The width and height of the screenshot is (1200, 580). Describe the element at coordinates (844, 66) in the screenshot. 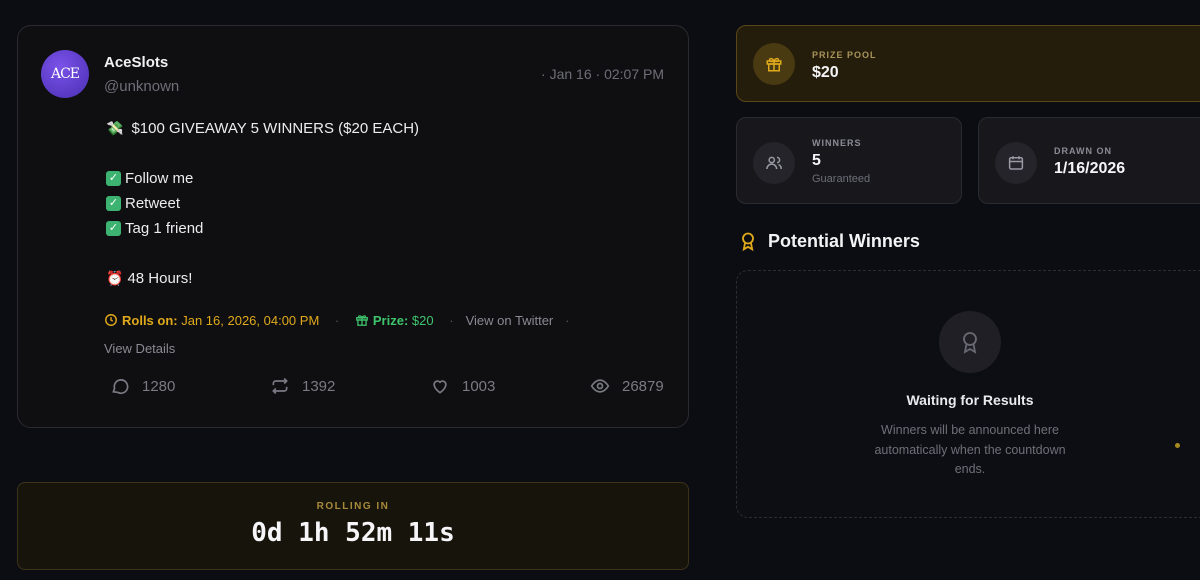

I see `prize-pool-text: PRIZE POOL $20` at that location.